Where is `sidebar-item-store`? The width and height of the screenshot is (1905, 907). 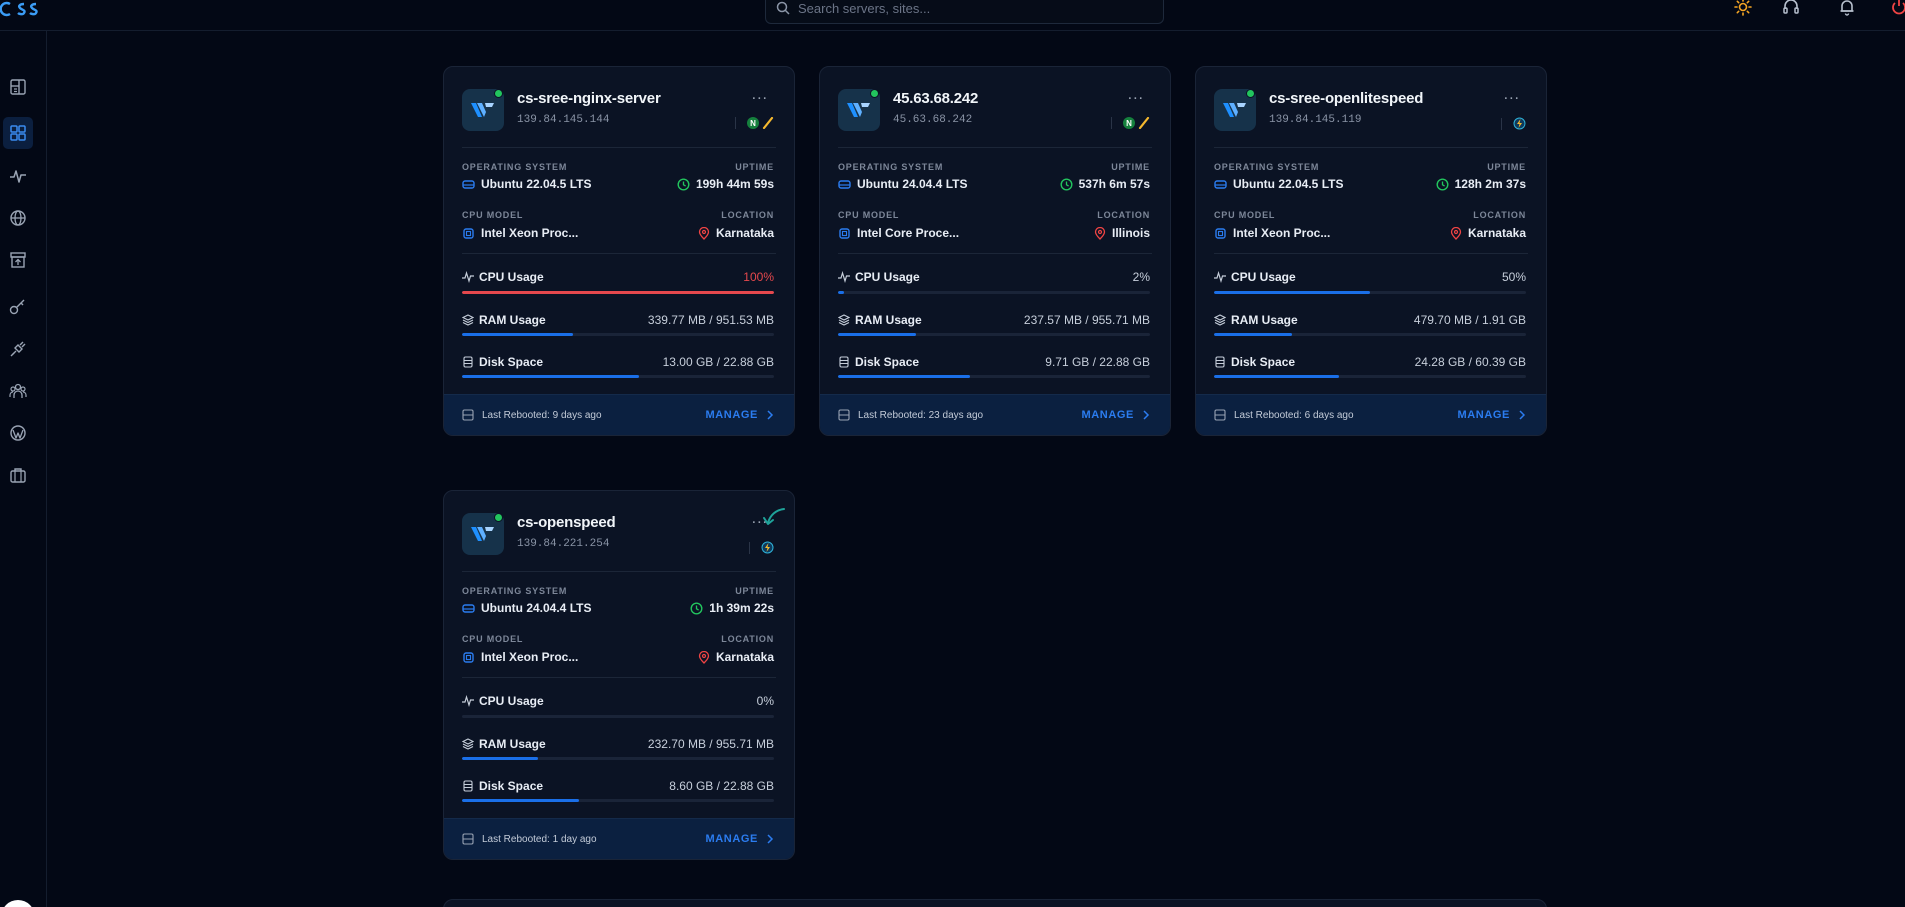 sidebar-item-store is located at coordinates (18, 260).